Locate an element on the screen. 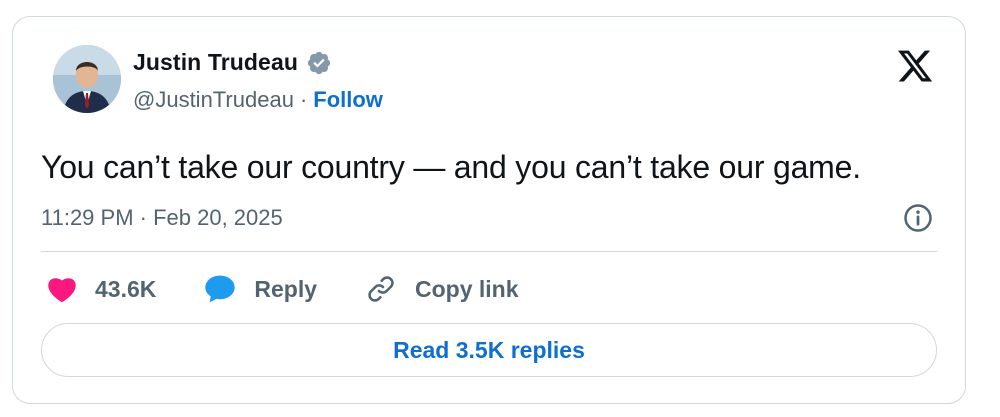  copy-link-button: Copy link is located at coordinates (442, 289).